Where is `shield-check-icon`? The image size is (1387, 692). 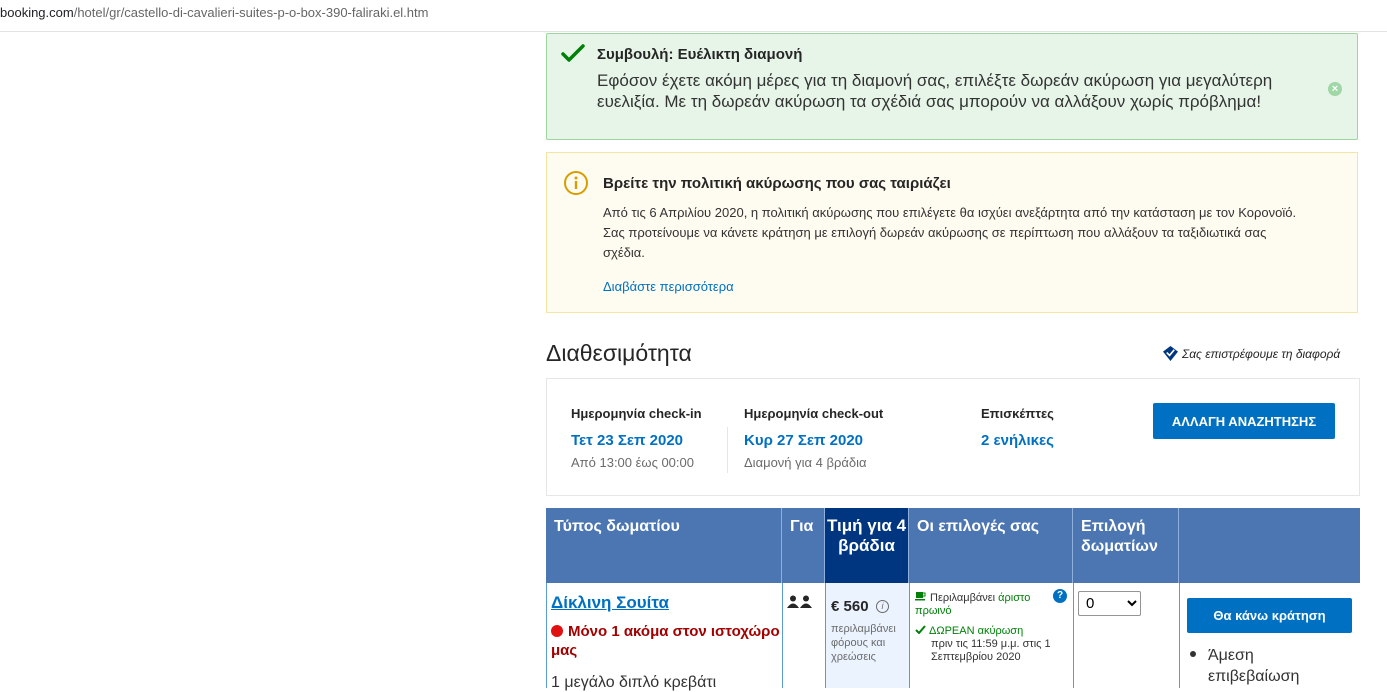 shield-check-icon is located at coordinates (1170, 353).